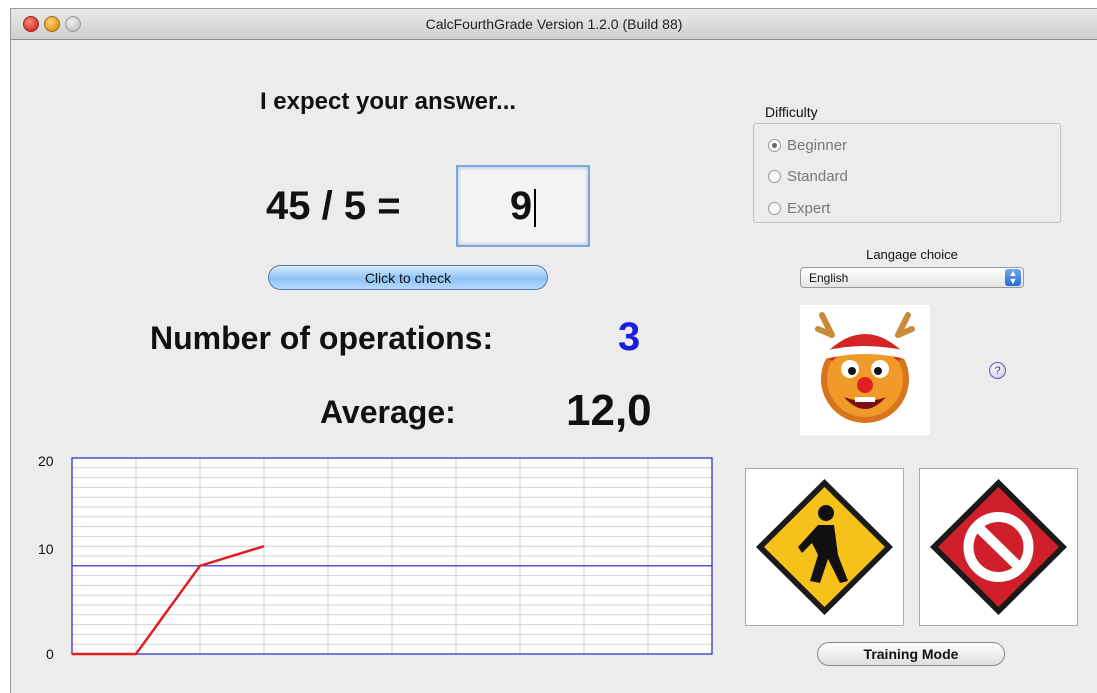  Describe the element at coordinates (809, 208) in the screenshot. I see `radio-label: Expert` at that location.